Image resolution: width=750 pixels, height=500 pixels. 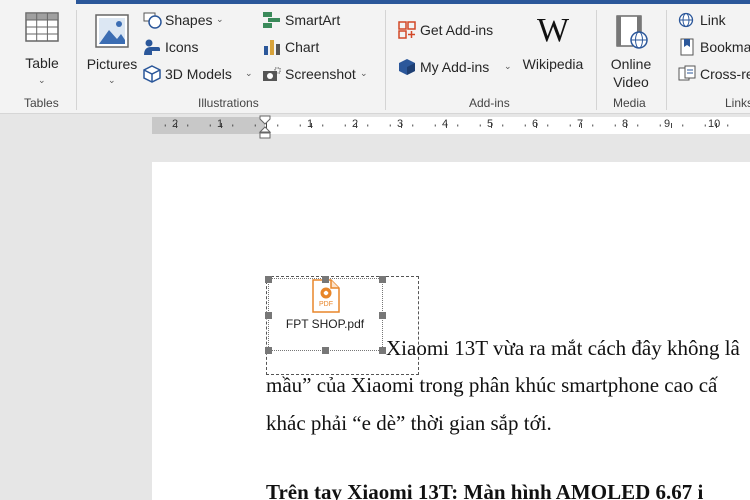 What do you see at coordinates (687, 73) in the screenshot?
I see `cross-reference-icon` at bounding box center [687, 73].